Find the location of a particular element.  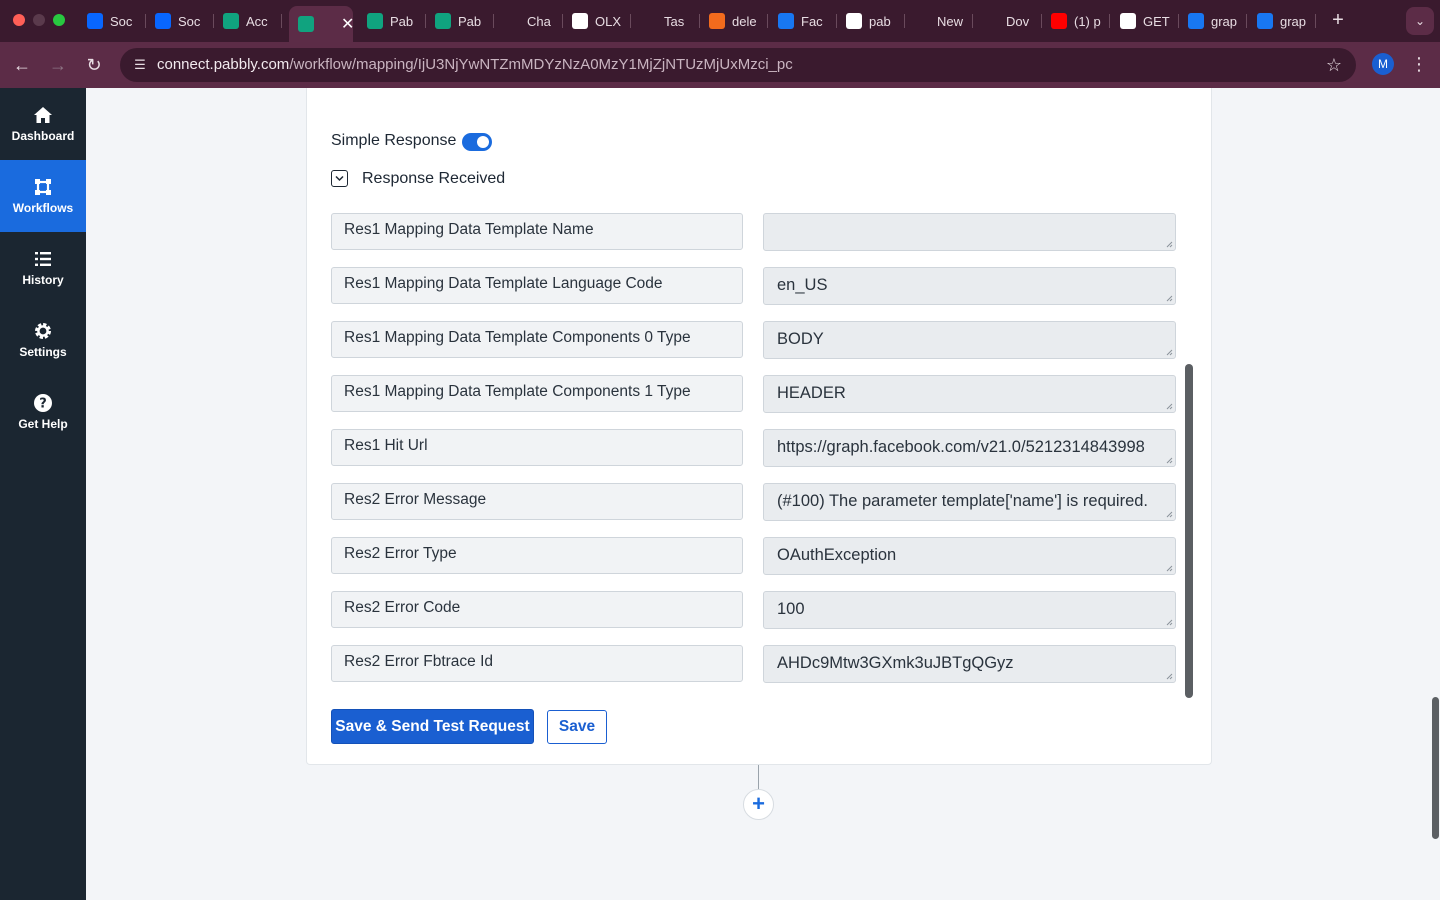

response-field-value: HEADER is located at coordinates (969, 394).